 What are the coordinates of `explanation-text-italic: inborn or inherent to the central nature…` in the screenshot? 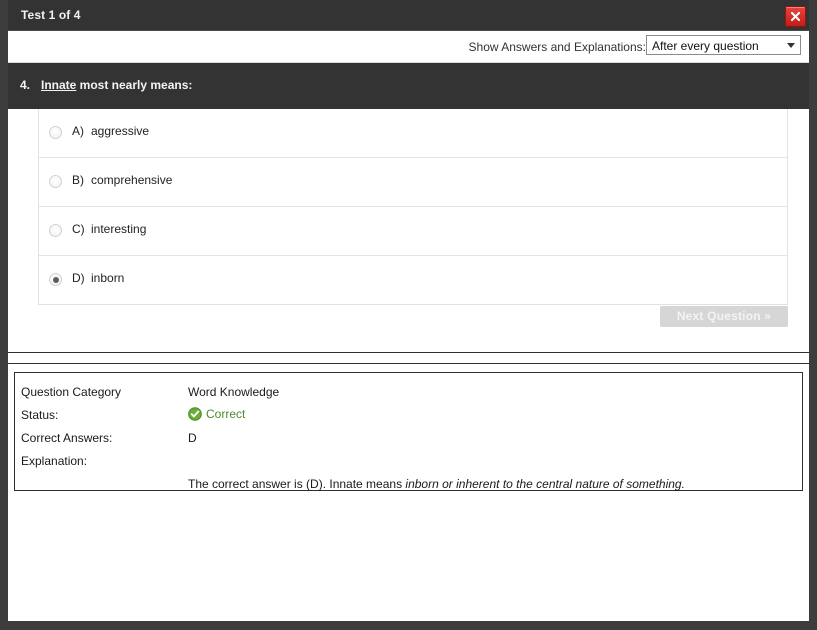 It's located at (545, 484).